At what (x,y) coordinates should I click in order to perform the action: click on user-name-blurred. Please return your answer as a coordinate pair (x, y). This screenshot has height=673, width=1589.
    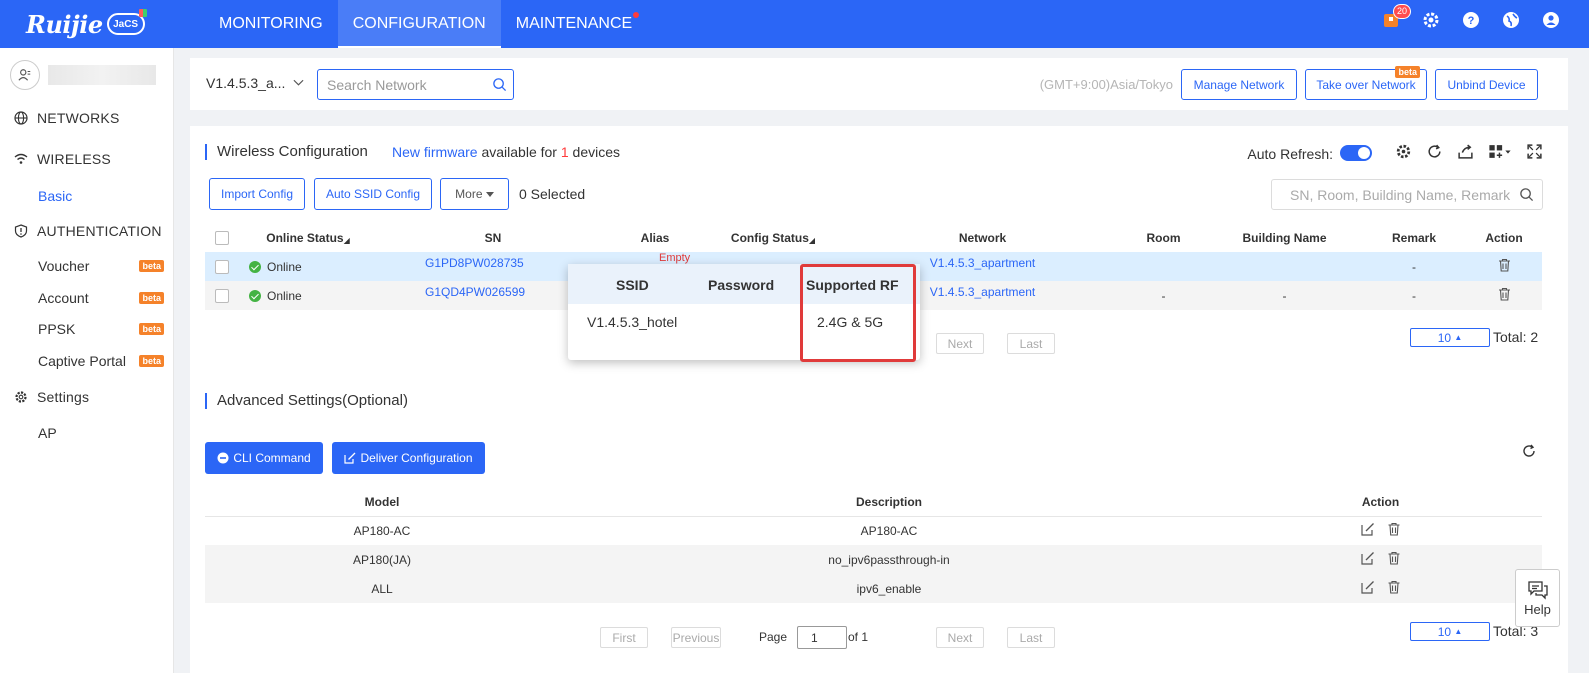
    Looking at the image, I should click on (102, 75).